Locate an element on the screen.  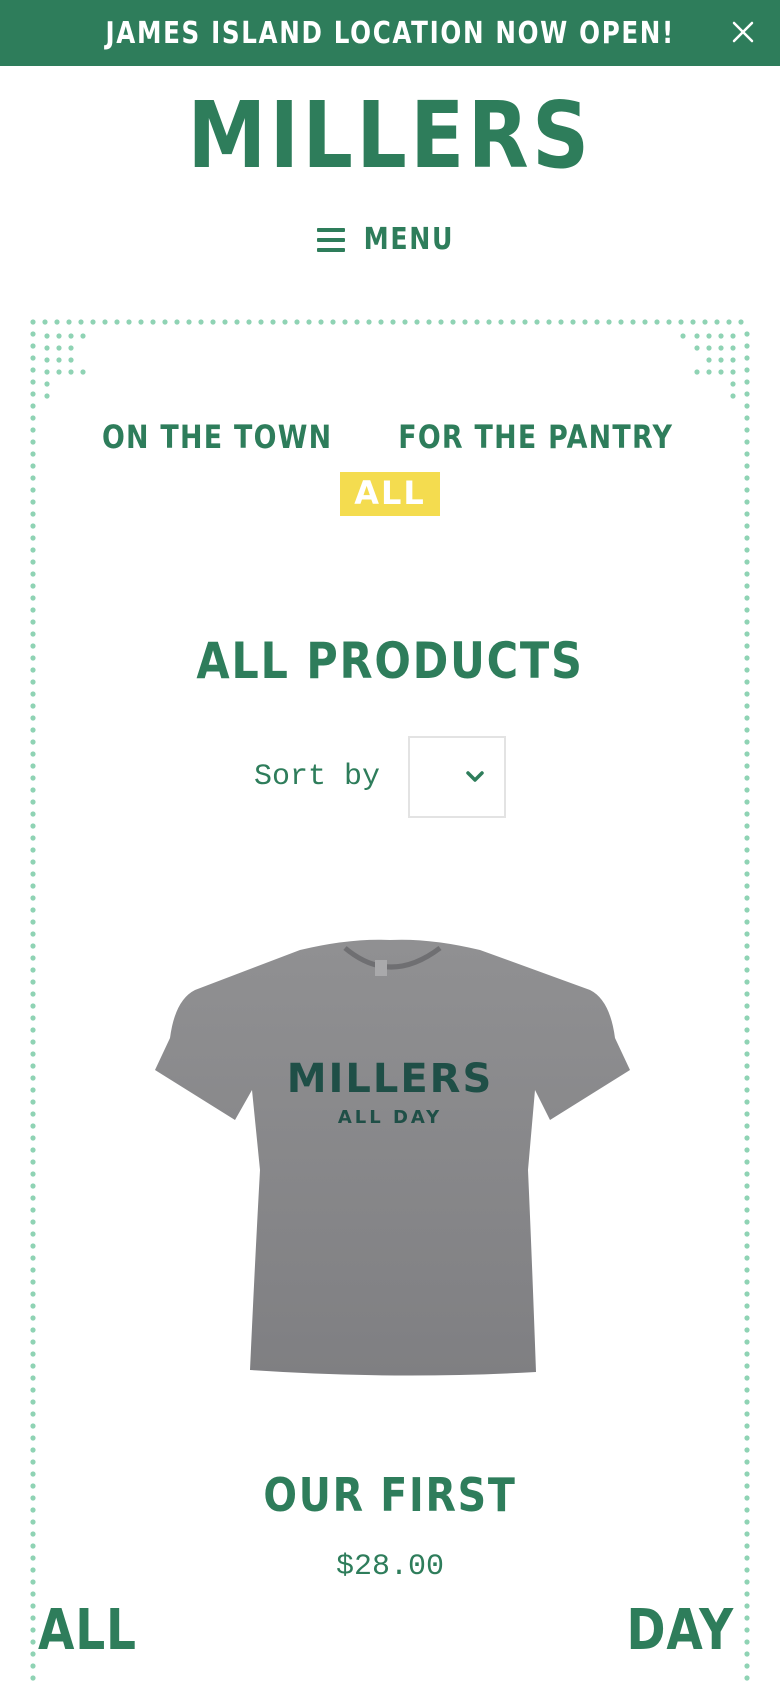
collection-link-all-active: ALL is located at coordinates (390, 494).